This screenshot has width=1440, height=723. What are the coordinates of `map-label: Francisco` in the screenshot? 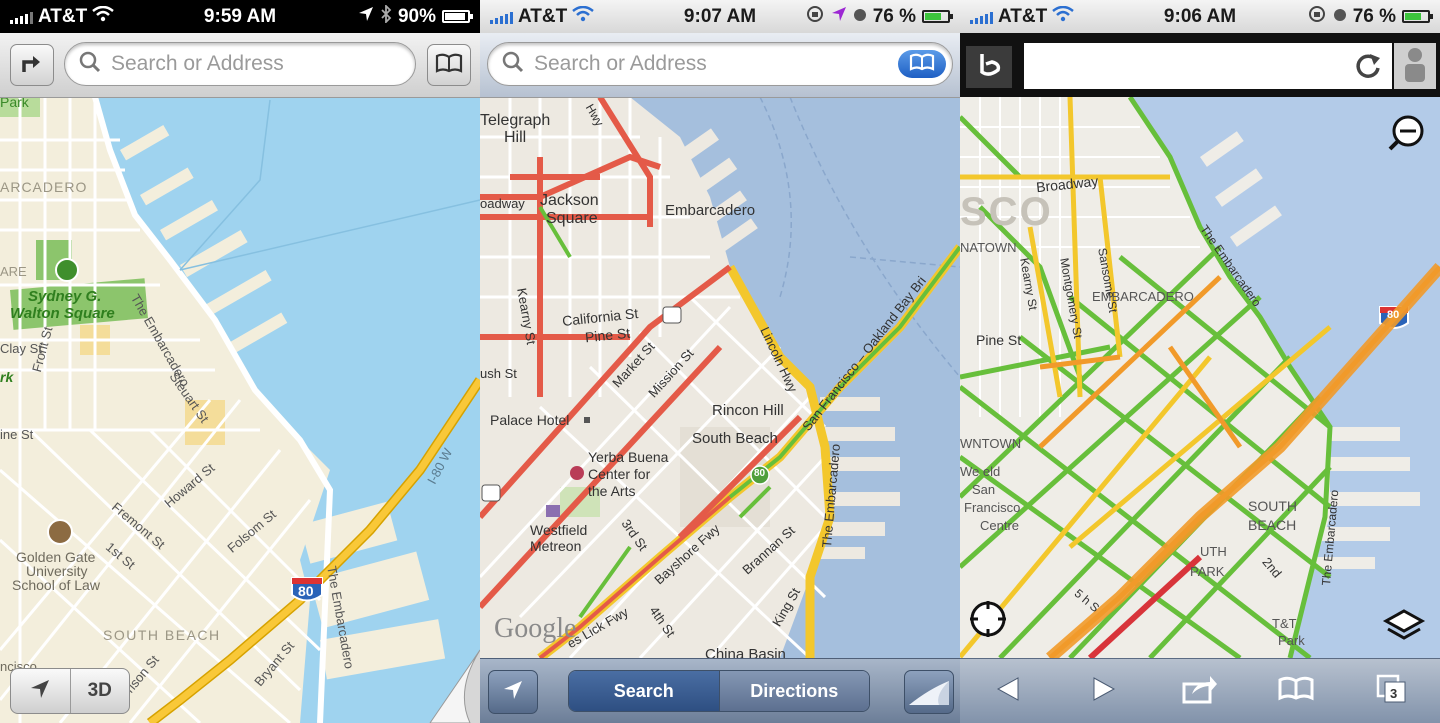 It's located at (992, 507).